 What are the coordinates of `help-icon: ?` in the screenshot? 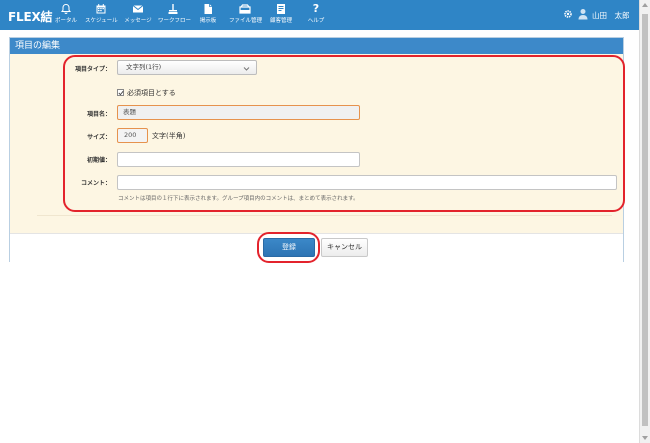 It's located at (316, 8).